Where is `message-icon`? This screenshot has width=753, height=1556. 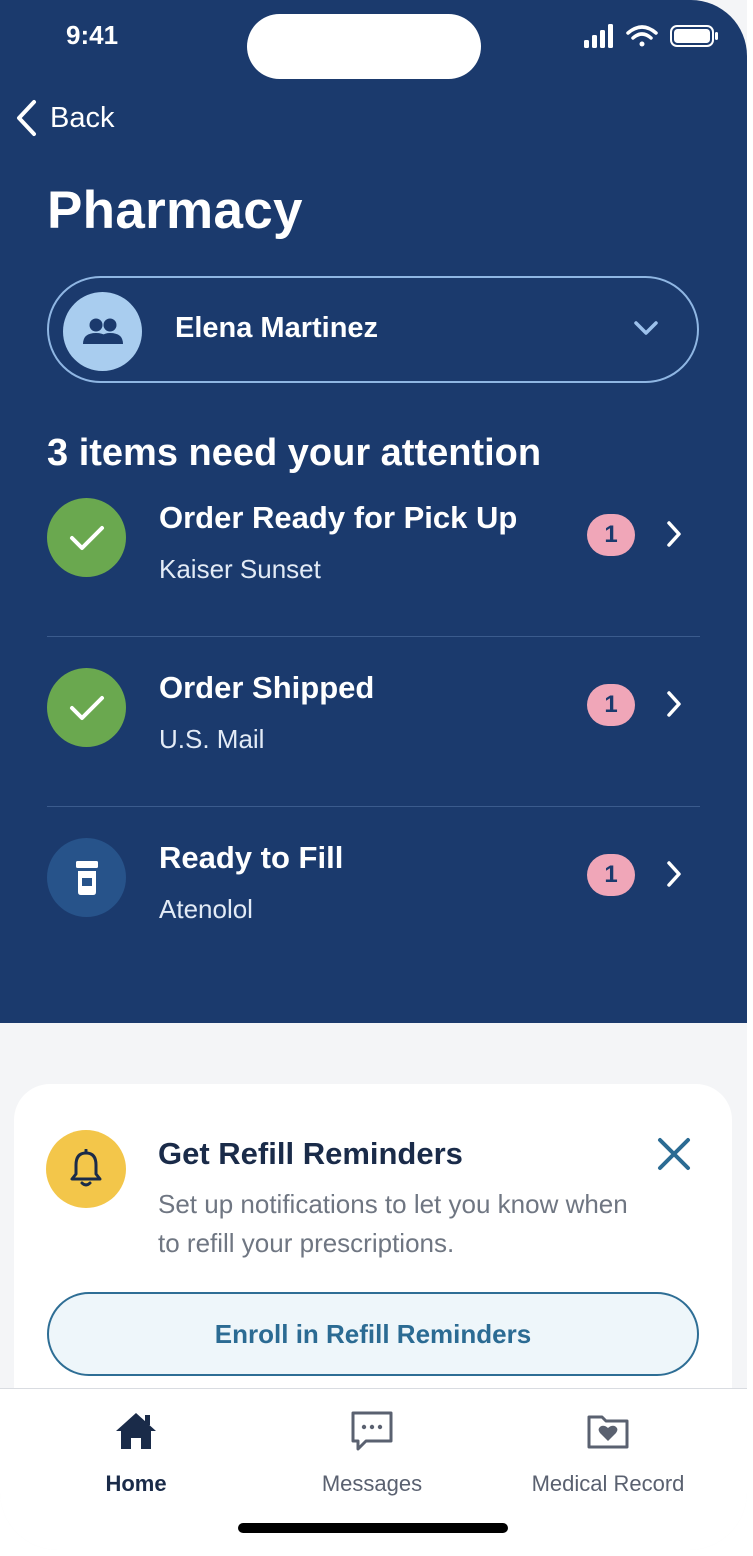 message-icon is located at coordinates (372, 1431).